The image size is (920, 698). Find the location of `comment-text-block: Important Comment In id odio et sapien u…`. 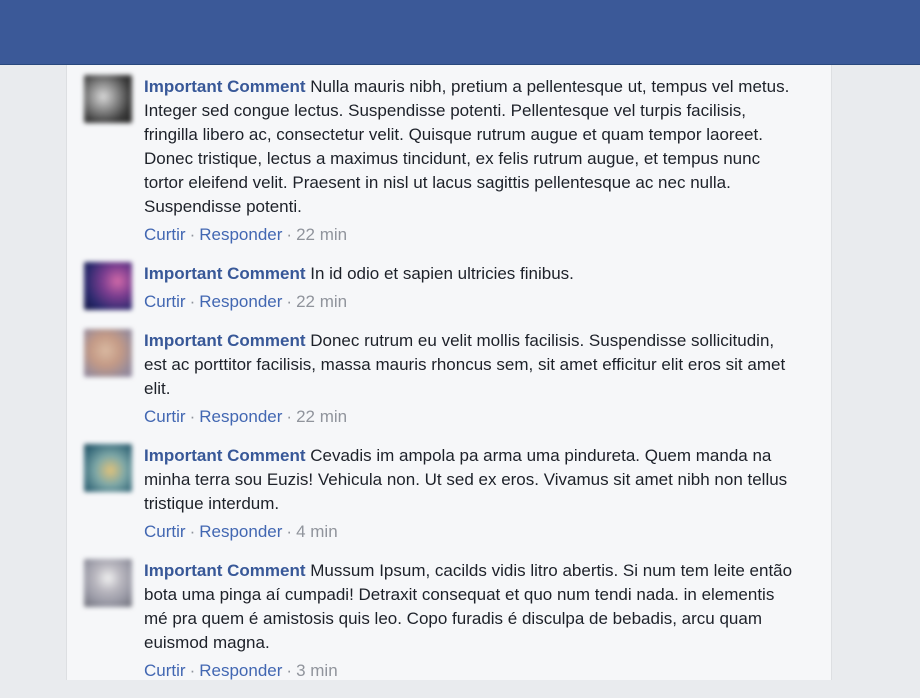

comment-text-block: Important Comment In id odio et sapien u… is located at coordinates (471, 274).